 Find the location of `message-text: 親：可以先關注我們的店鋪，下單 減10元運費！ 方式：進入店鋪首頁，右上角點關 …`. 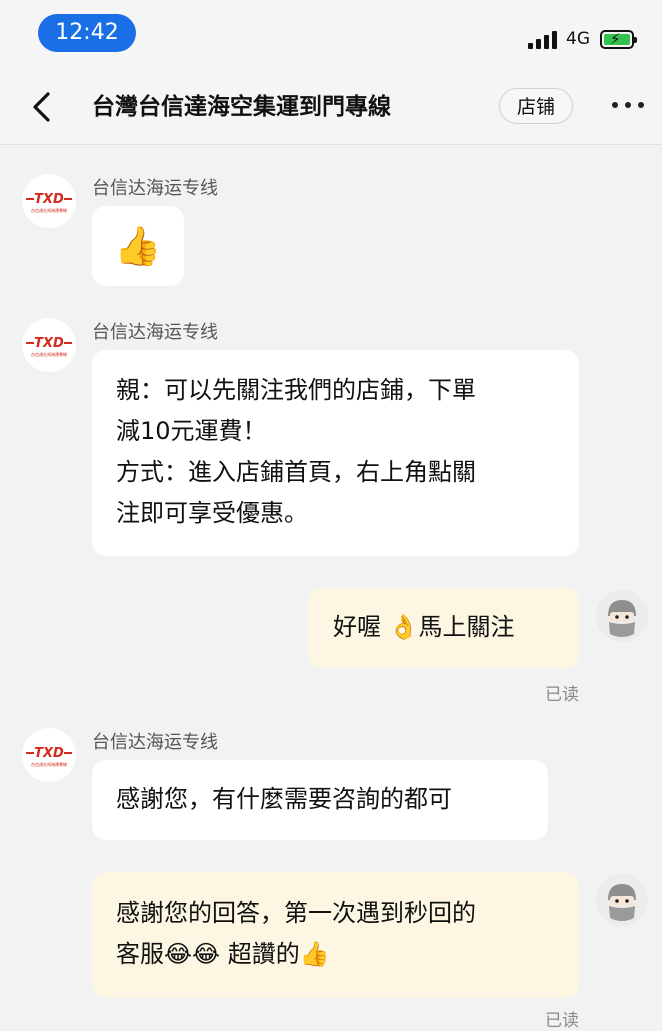

message-text: 親：可以先關注我們的店鋪，下單 減10元運費！ 方式：進入店鋪首頁，右上角點關 … is located at coordinates (296, 451).